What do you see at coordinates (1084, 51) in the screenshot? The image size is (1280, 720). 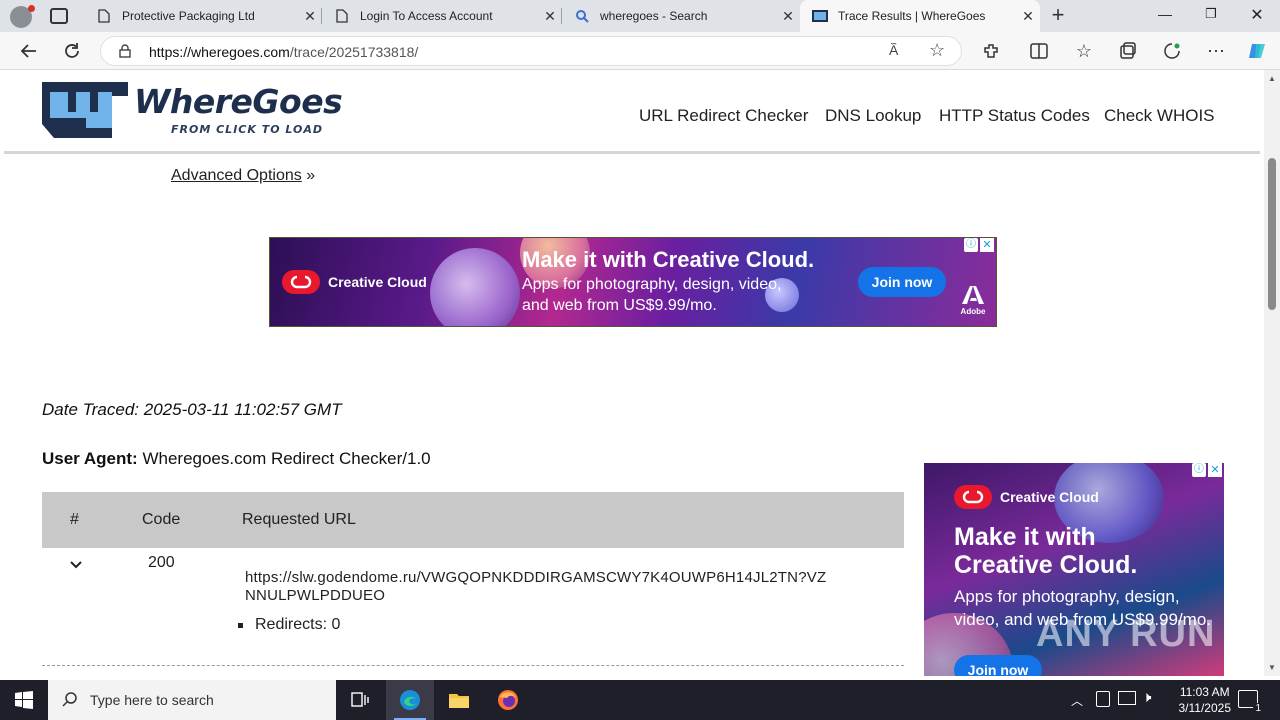 I see `favorites-icon: ☆` at bounding box center [1084, 51].